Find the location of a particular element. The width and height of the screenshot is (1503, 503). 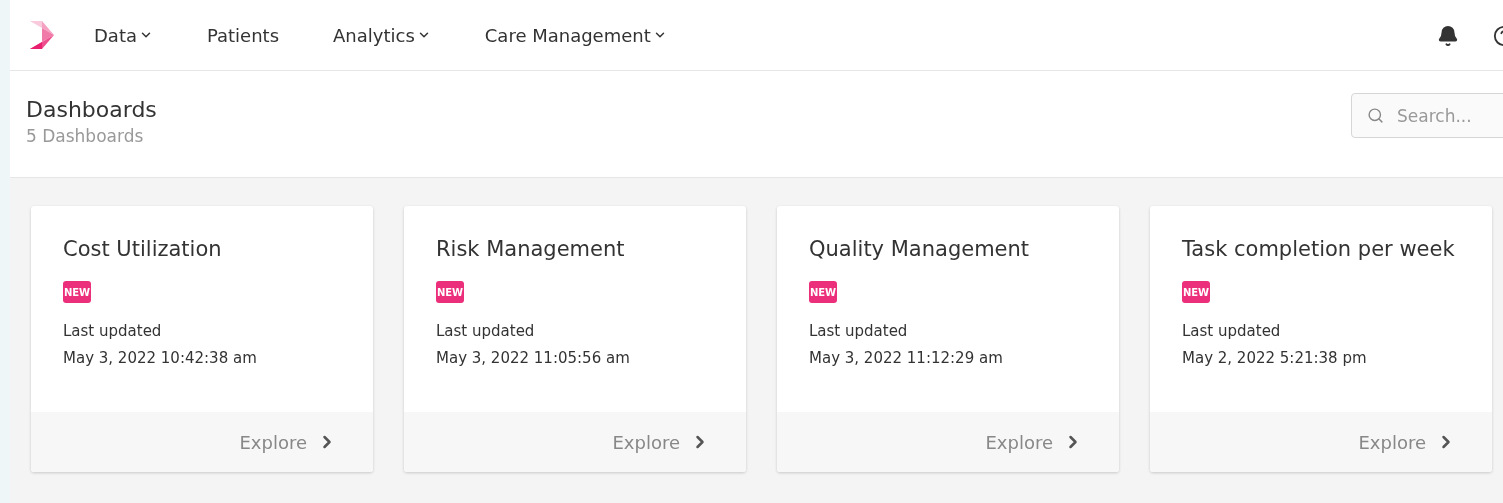

dashboard-card: Risk Management NEW Last updated May 3, 2022 11:05:56 am Explore is located at coordinates (575, 339).